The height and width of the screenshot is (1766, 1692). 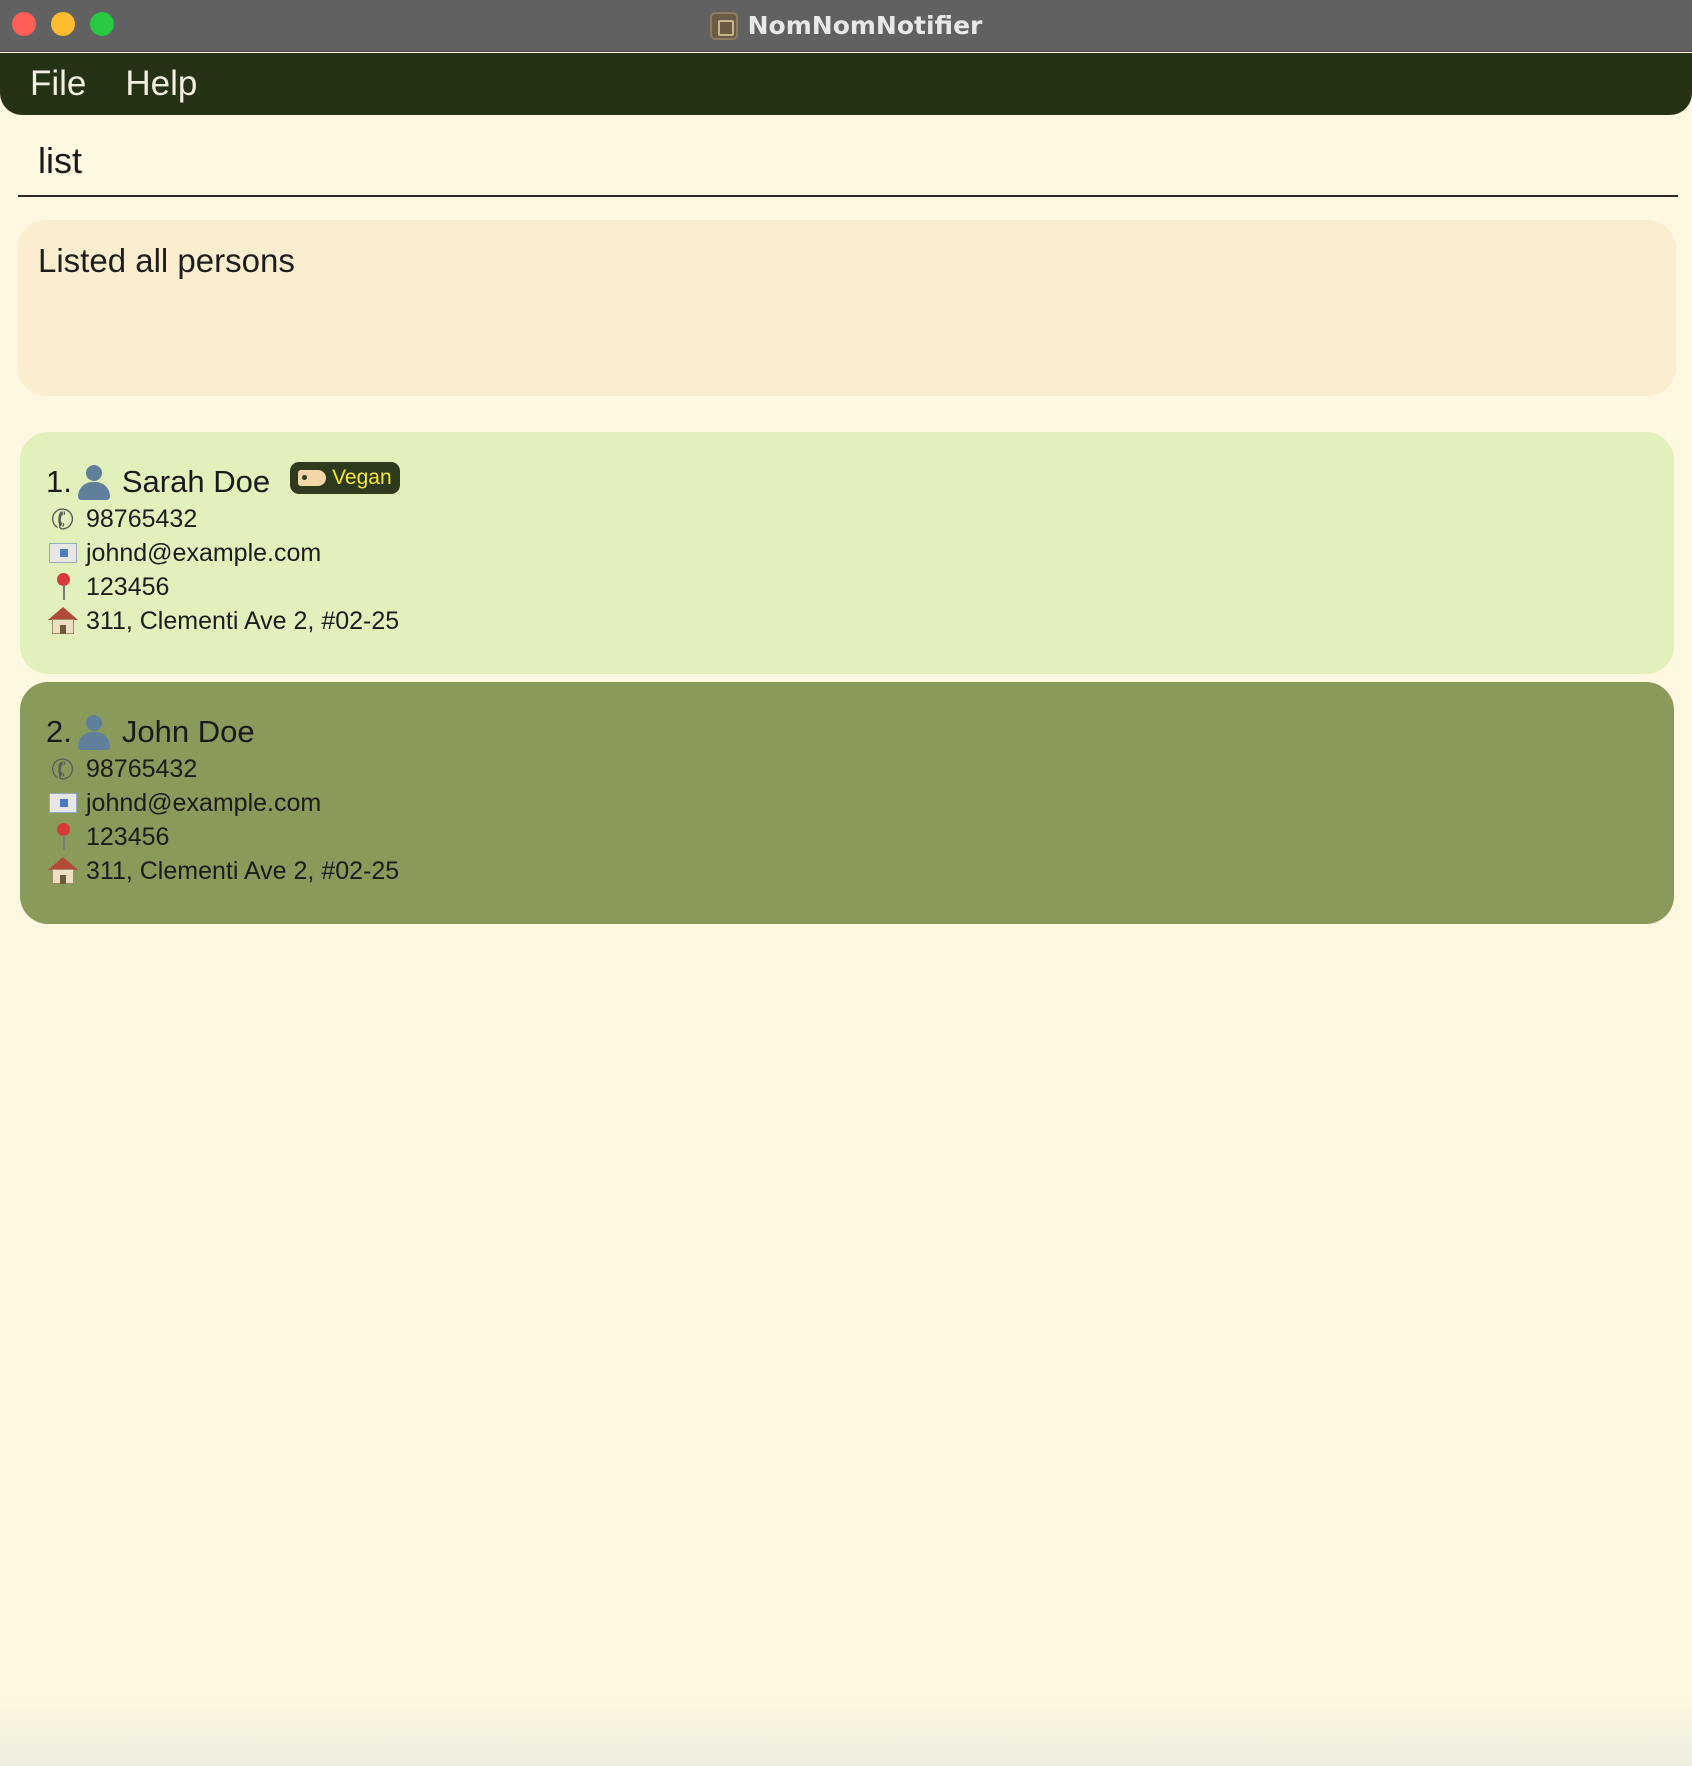 I want to click on name-row: 2. John Doe, so click(x=847, y=732).